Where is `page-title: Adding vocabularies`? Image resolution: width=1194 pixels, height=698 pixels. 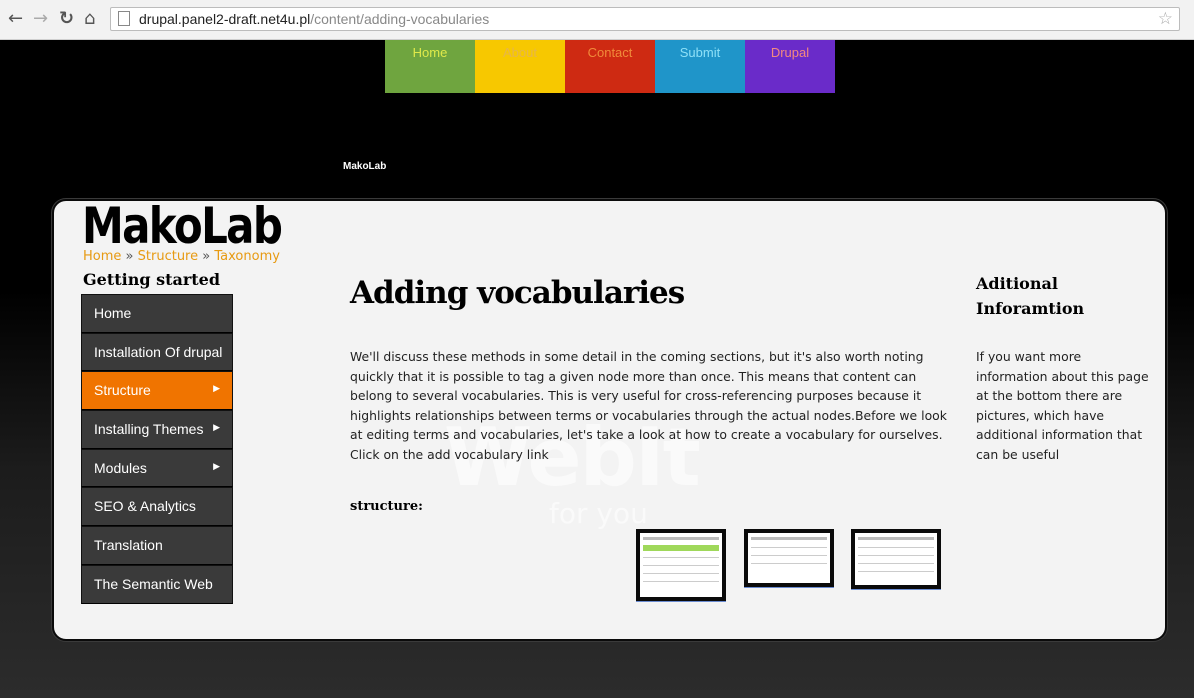
page-title: Adding vocabularies is located at coordinates (517, 293).